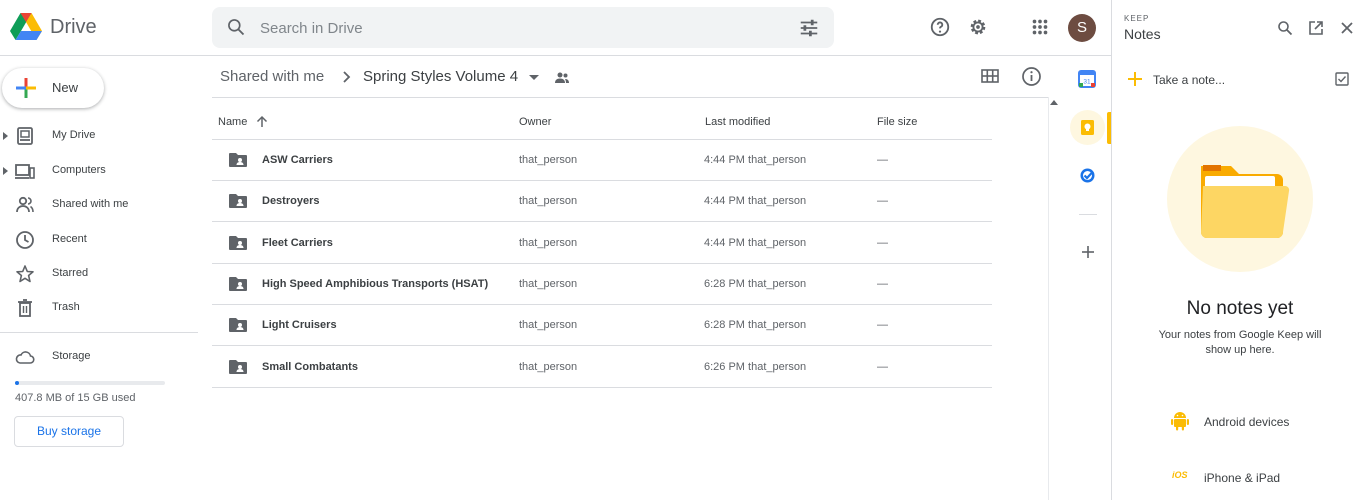  Describe the element at coordinates (291, 201) in the screenshot. I see `file-name: Destroyers` at that location.